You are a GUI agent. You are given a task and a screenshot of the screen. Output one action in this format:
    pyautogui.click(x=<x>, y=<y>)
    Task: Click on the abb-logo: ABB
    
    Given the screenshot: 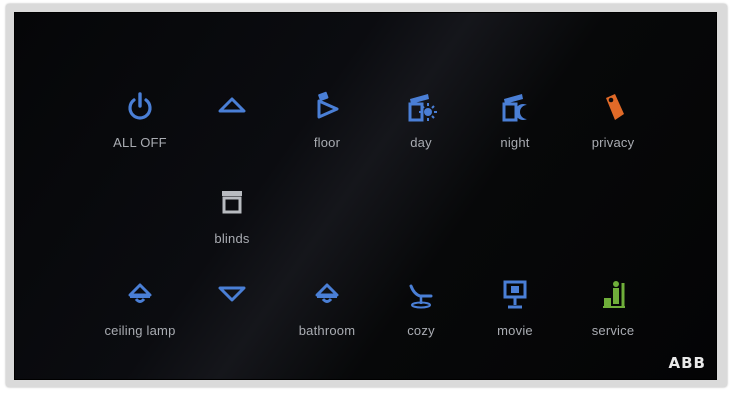 What is the action you would take?
    pyautogui.click(x=687, y=363)
    